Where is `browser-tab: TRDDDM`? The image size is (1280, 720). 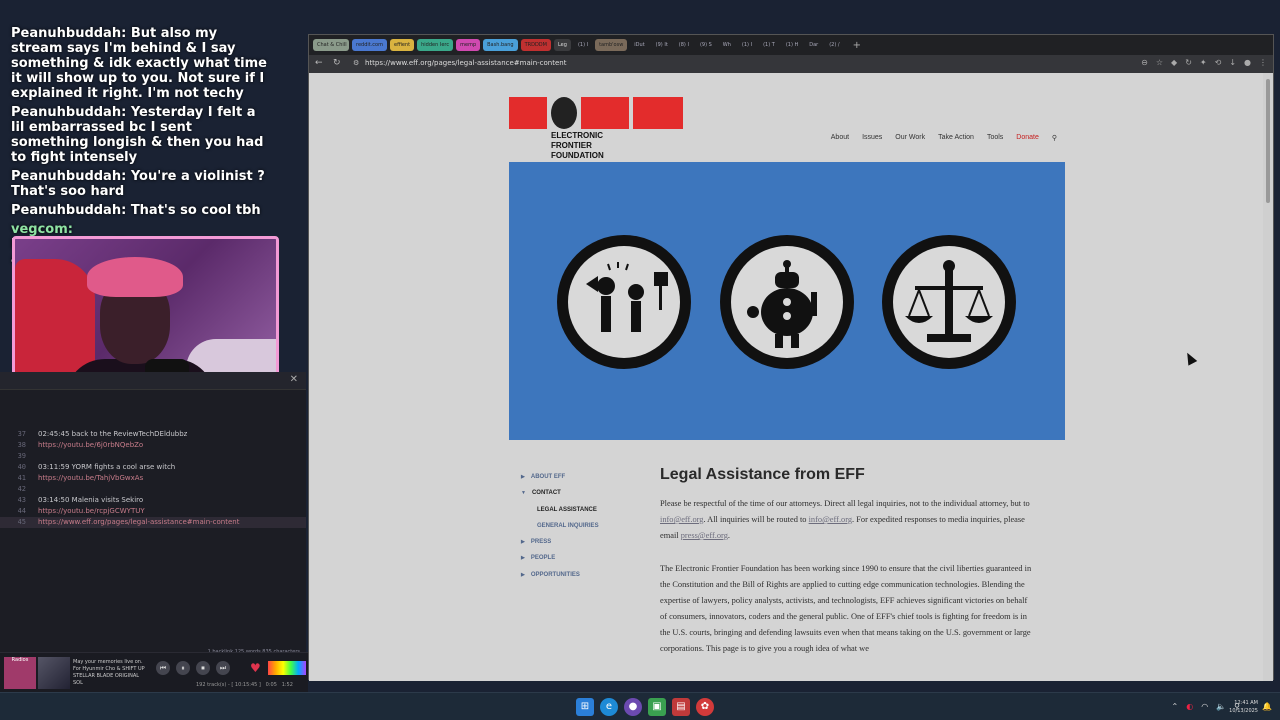 browser-tab: TRDDDM is located at coordinates (535, 45).